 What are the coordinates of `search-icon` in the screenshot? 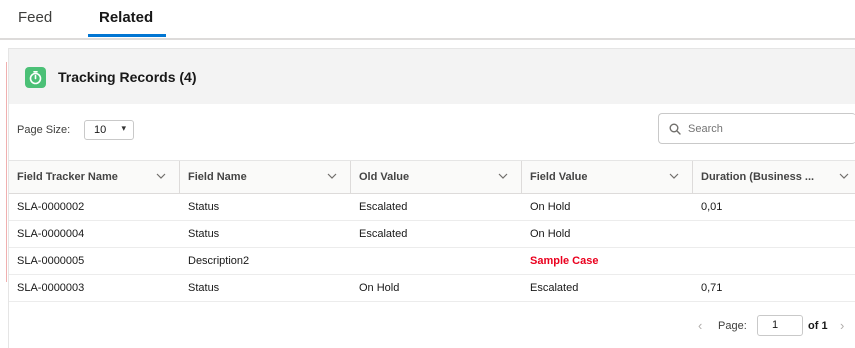 It's located at (675, 129).